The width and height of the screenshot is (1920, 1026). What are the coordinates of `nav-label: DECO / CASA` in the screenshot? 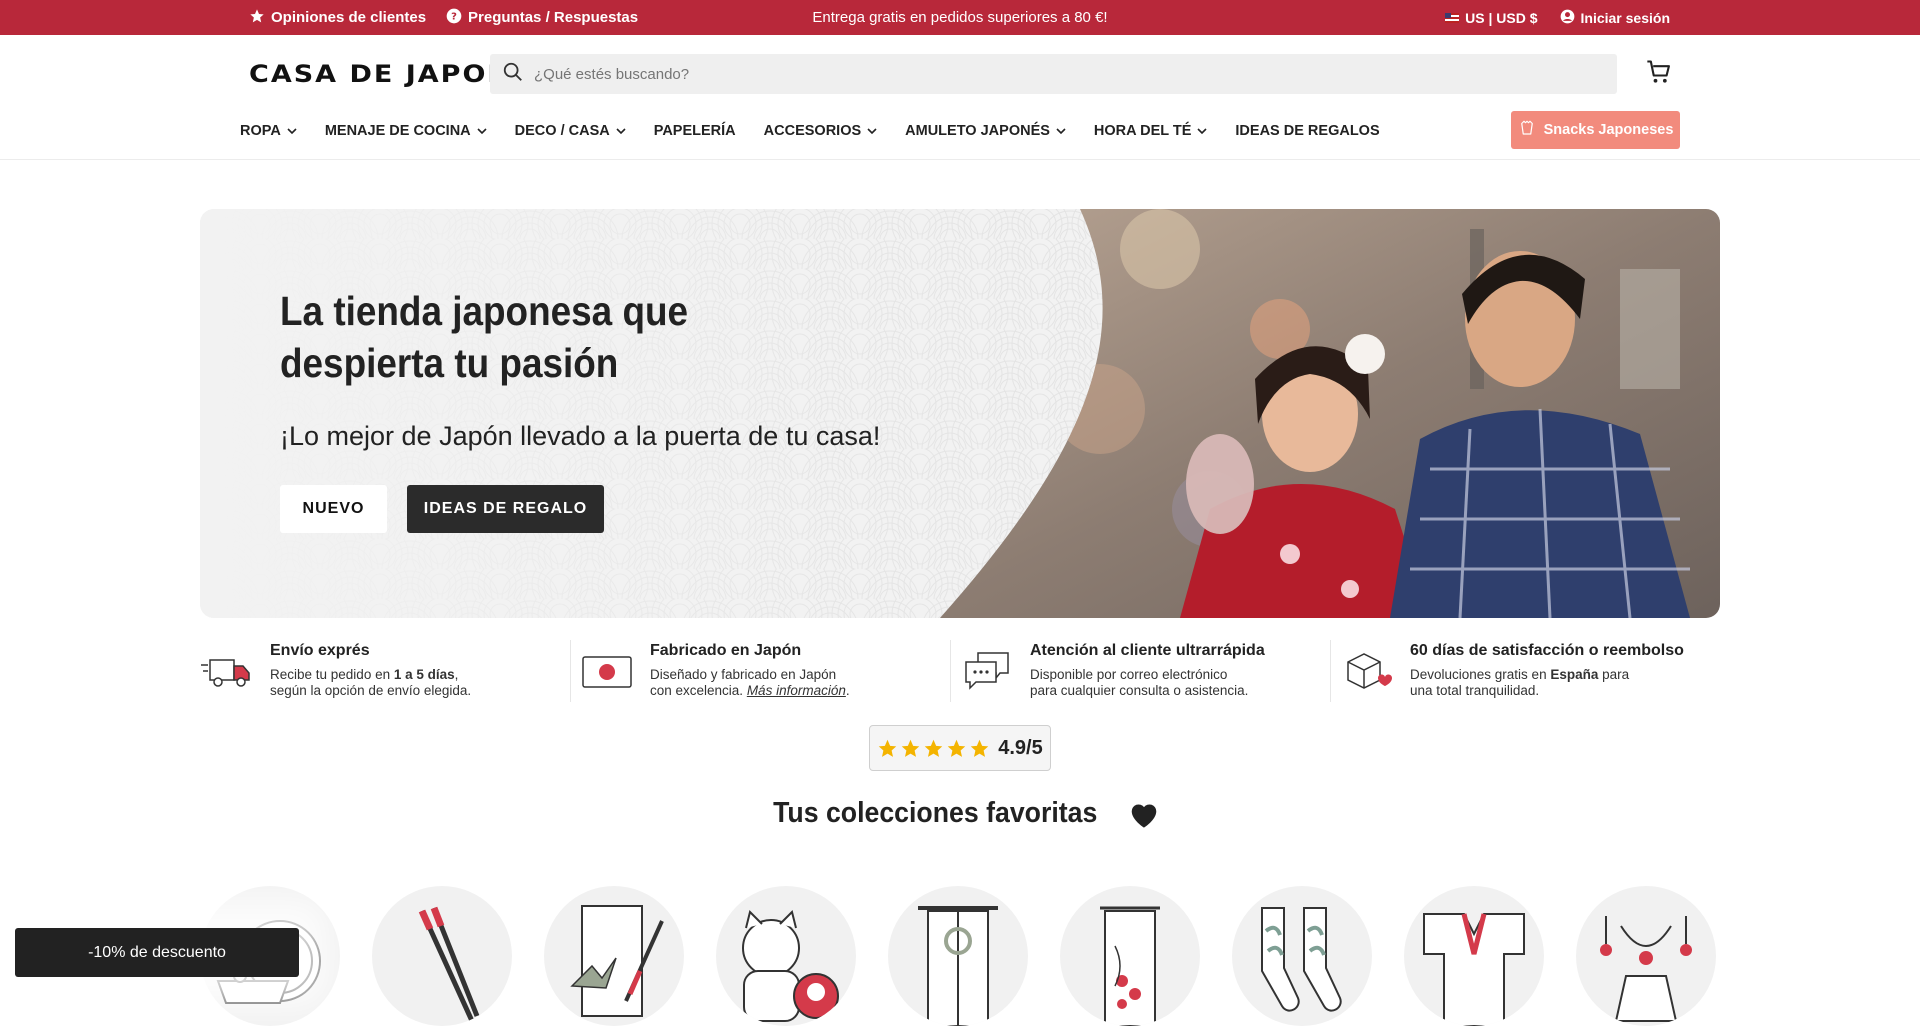 It's located at (562, 131).